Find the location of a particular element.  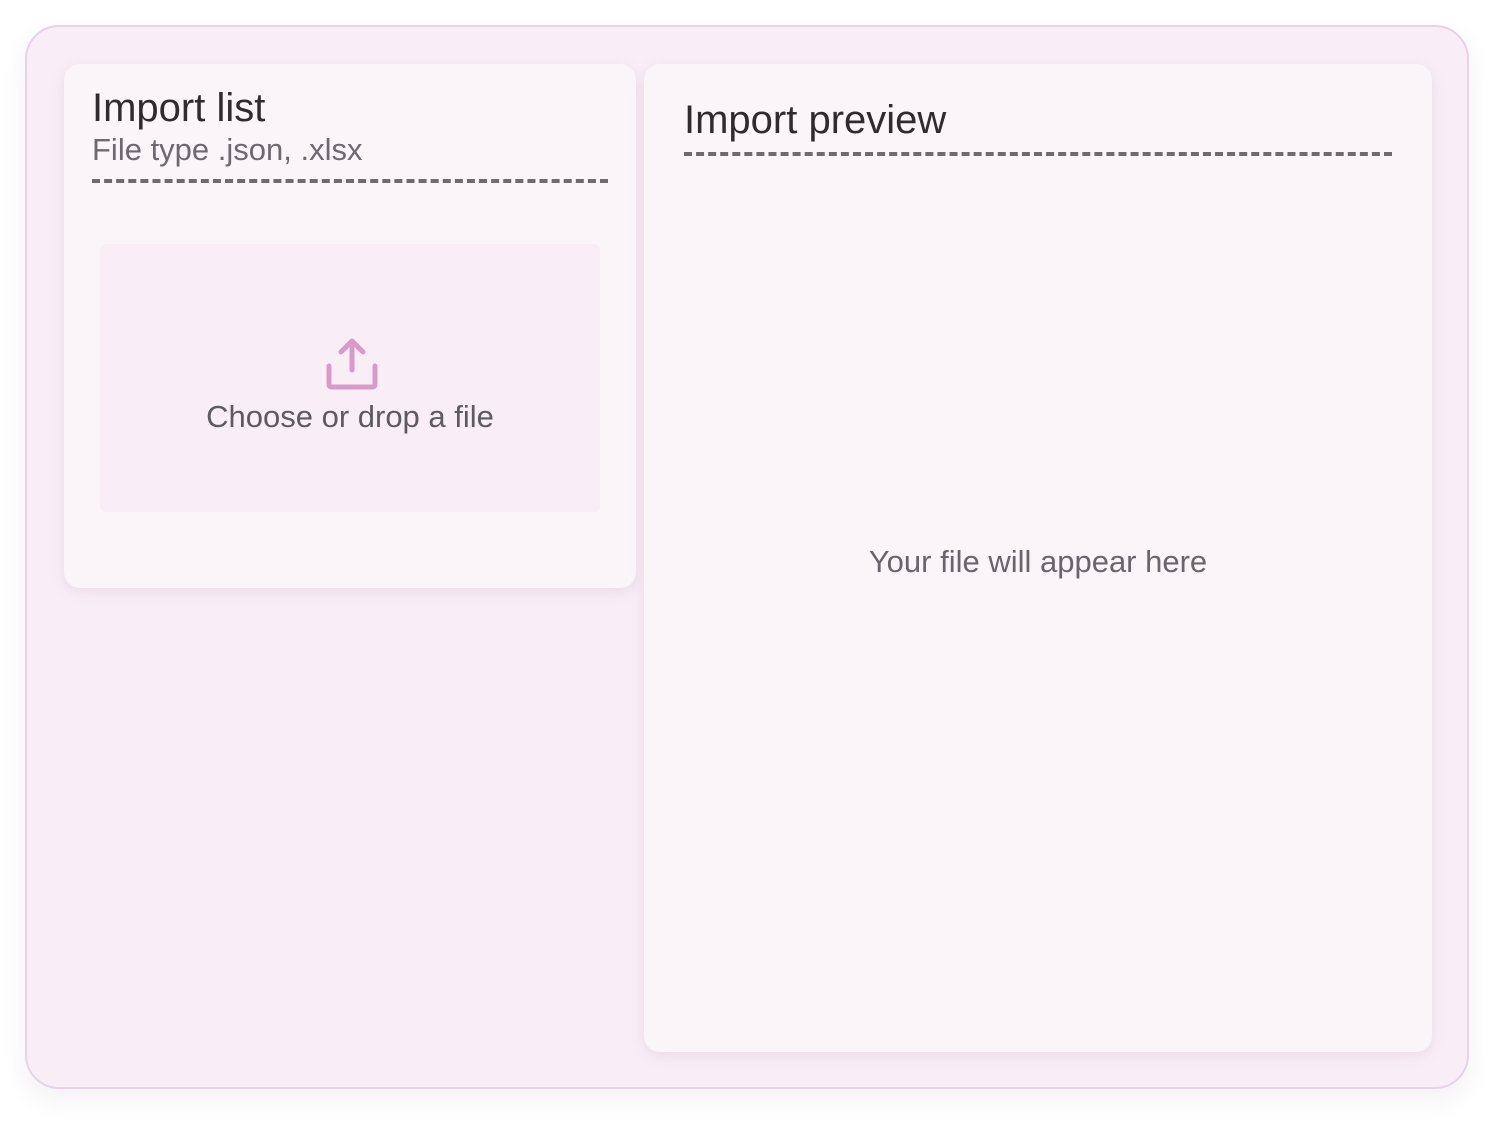

file-type-hint: File type .json, .xlsx is located at coordinates (227, 149).